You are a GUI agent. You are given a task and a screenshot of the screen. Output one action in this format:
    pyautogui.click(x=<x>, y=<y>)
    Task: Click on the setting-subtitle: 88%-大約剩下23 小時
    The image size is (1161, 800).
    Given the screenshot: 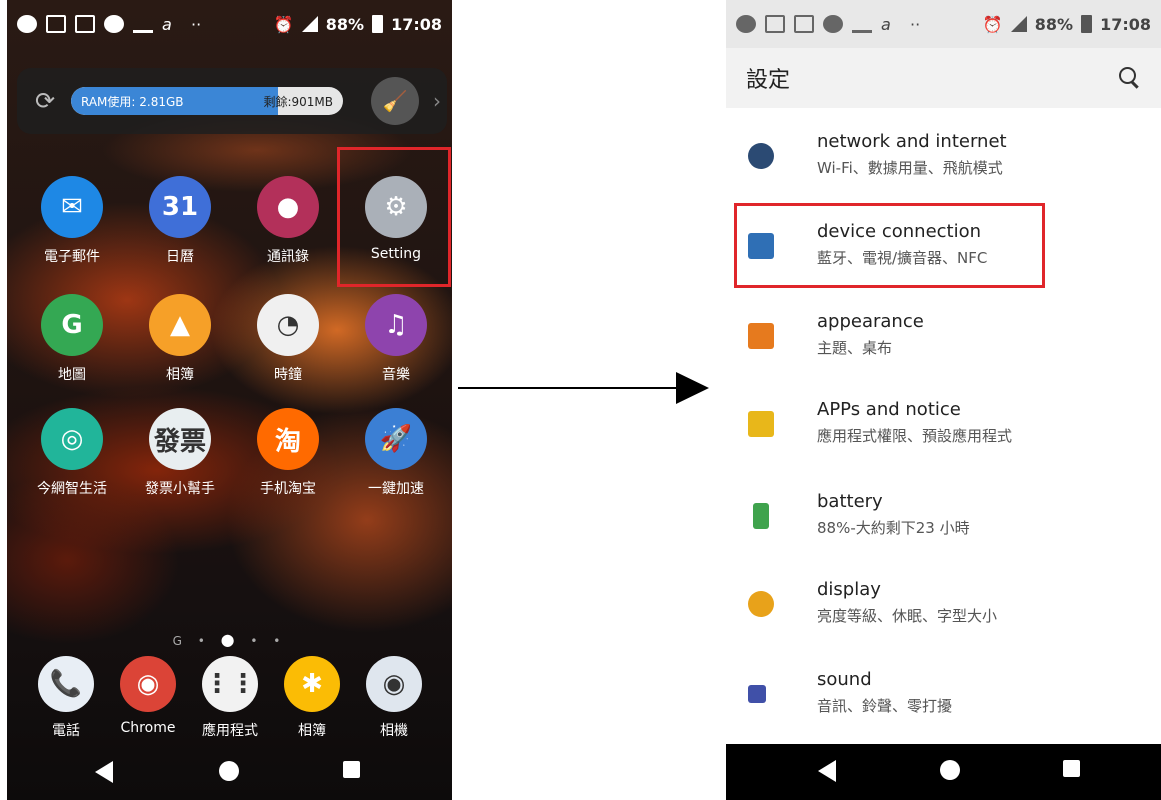 What is the action you would take?
    pyautogui.click(x=893, y=528)
    